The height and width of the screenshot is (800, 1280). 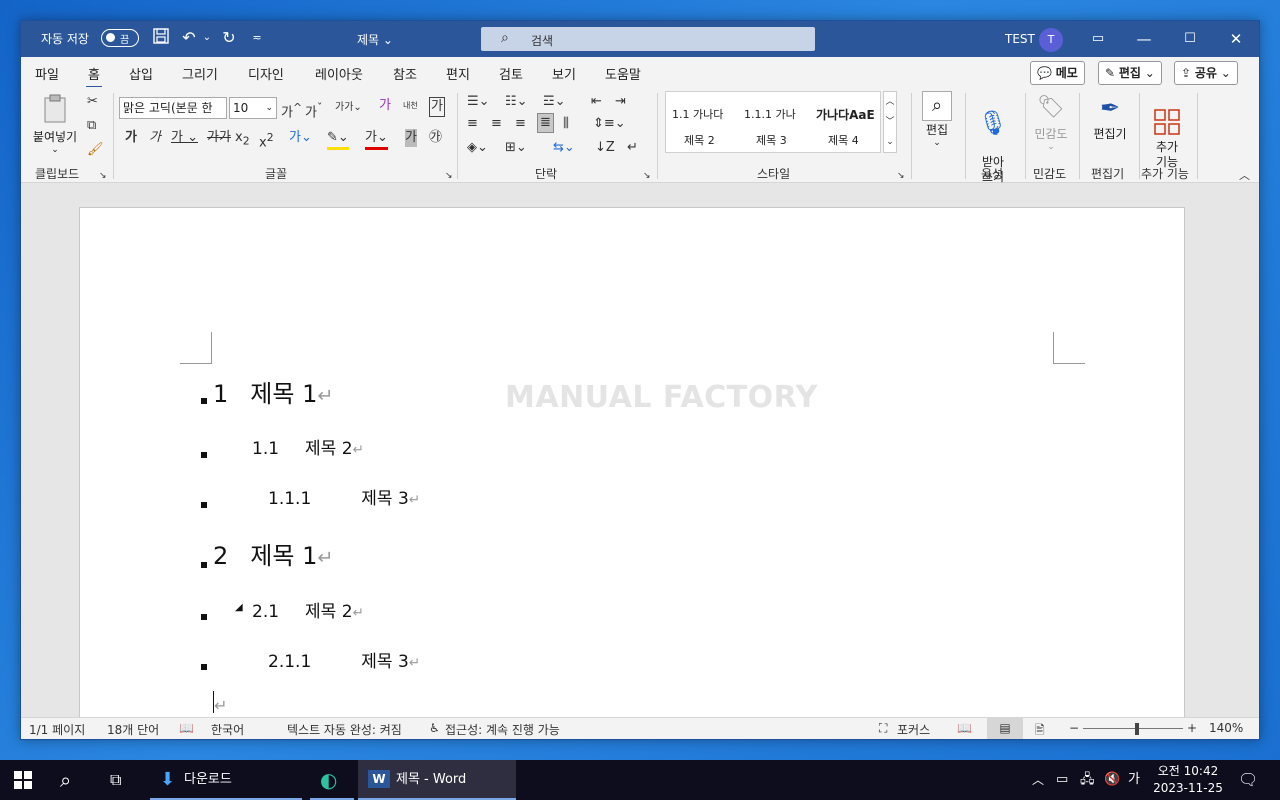 What do you see at coordinates (620, 102) in the screenshot?
I see `increase-indent-icon: ⇥` at bounding box center [620, 102].